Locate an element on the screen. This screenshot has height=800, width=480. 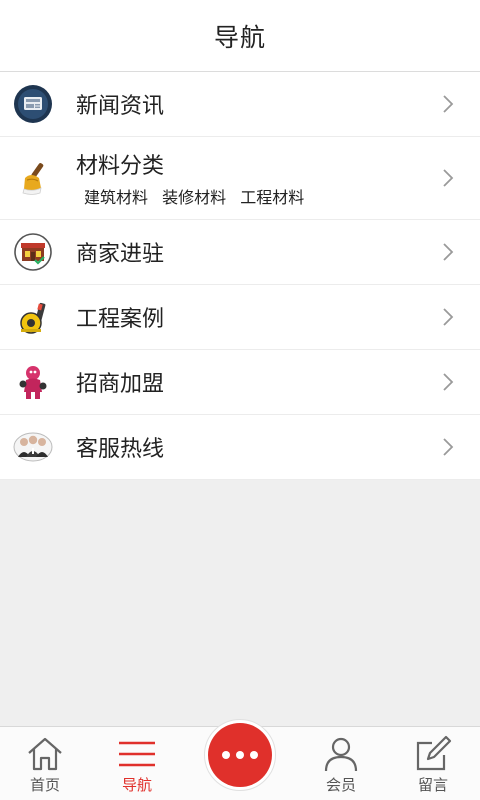
subcategory-link: 装修材料 is located at coordinates (194, 197).